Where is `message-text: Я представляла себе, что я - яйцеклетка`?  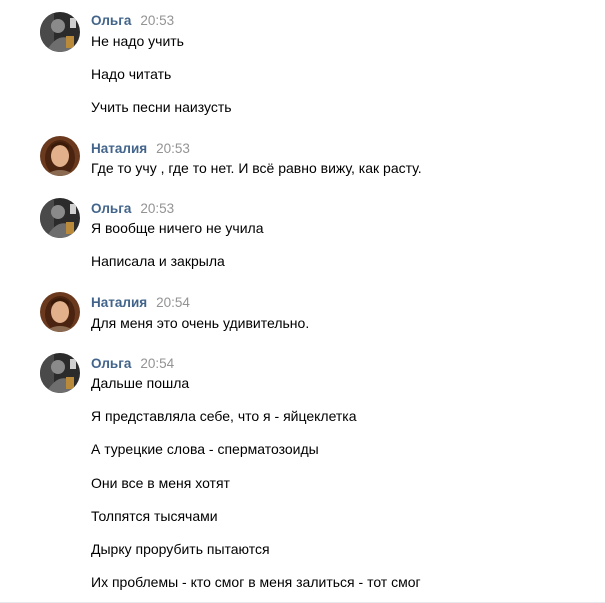 message-text: Я представляла себе, что я - яйцеклетка is located at coordinates (224, 416).